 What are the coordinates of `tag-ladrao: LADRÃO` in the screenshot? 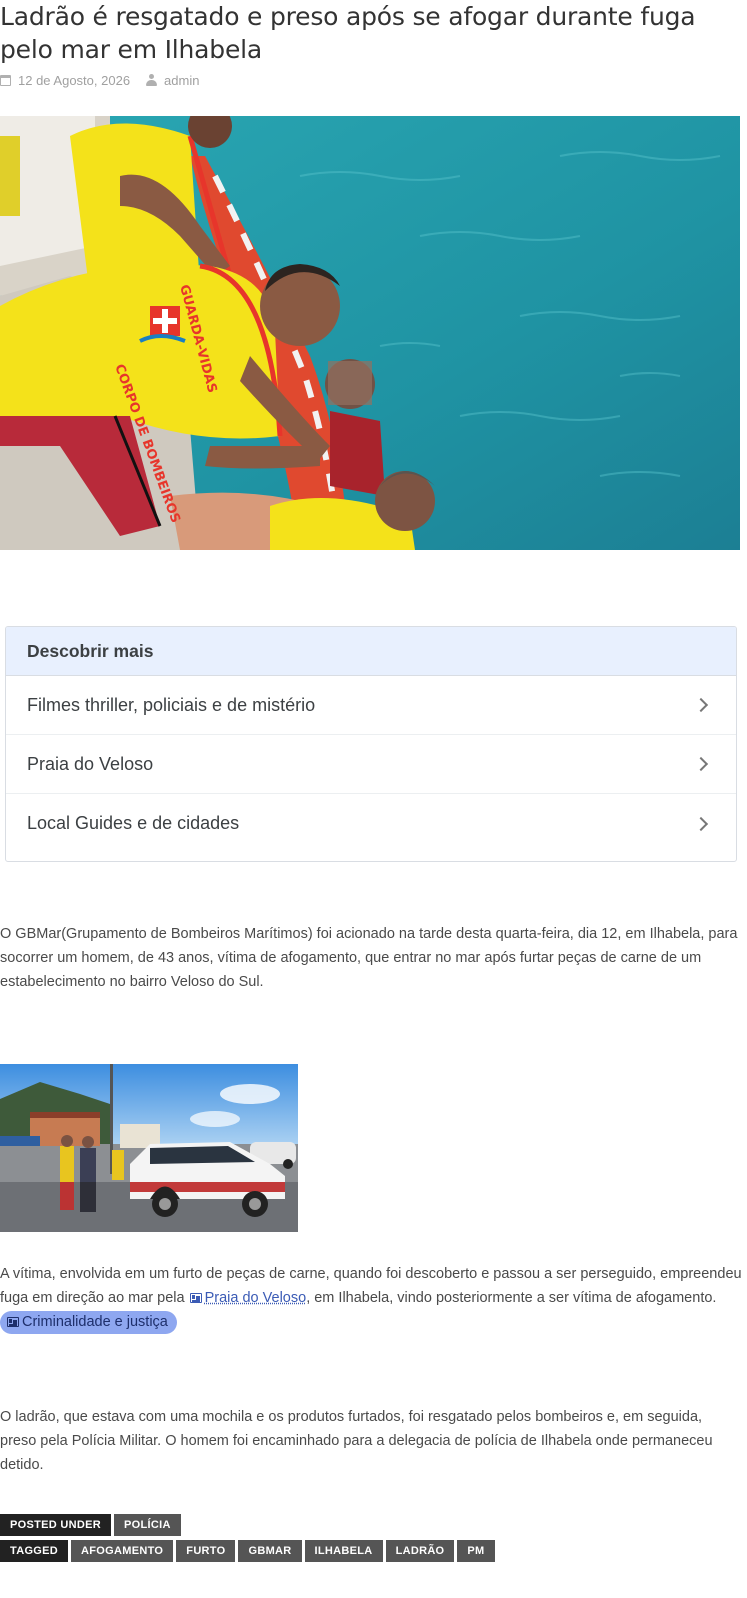 It's located at (420, 1551).